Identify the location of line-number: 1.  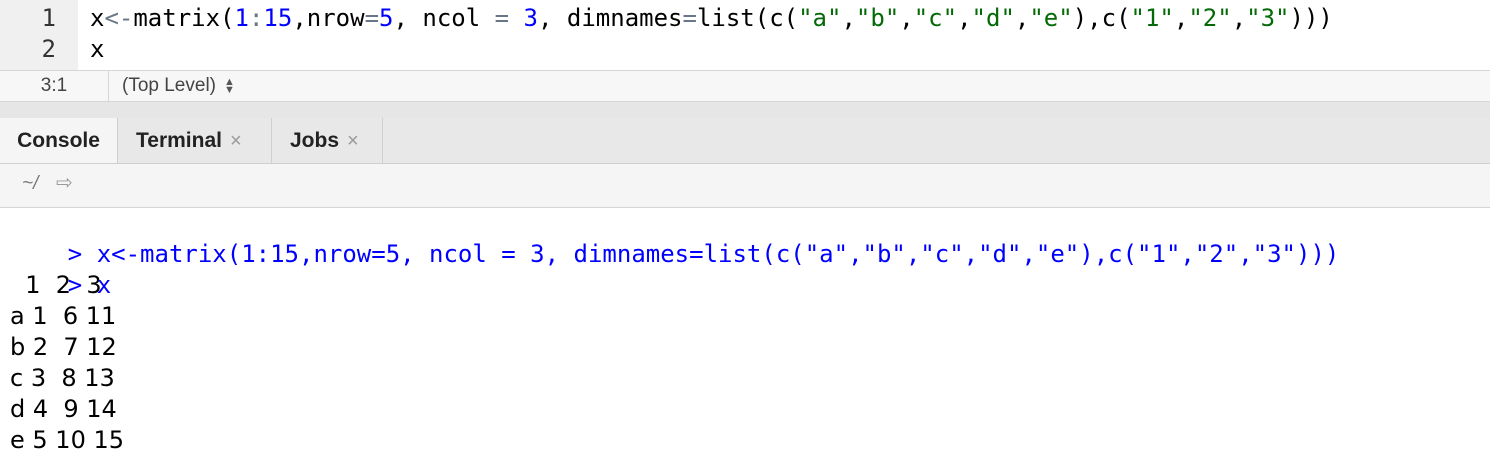
(48, 18).